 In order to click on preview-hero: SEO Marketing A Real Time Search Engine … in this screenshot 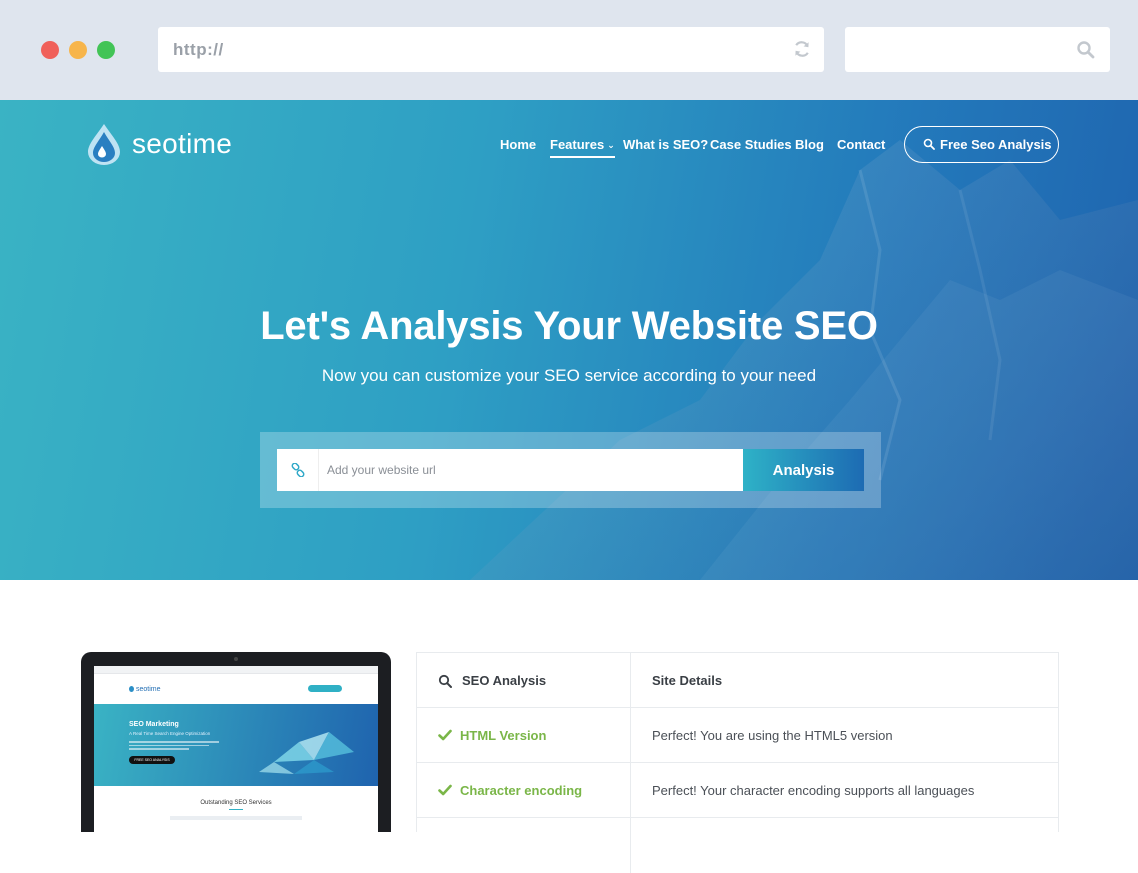, I will do `click(236, 745)`.